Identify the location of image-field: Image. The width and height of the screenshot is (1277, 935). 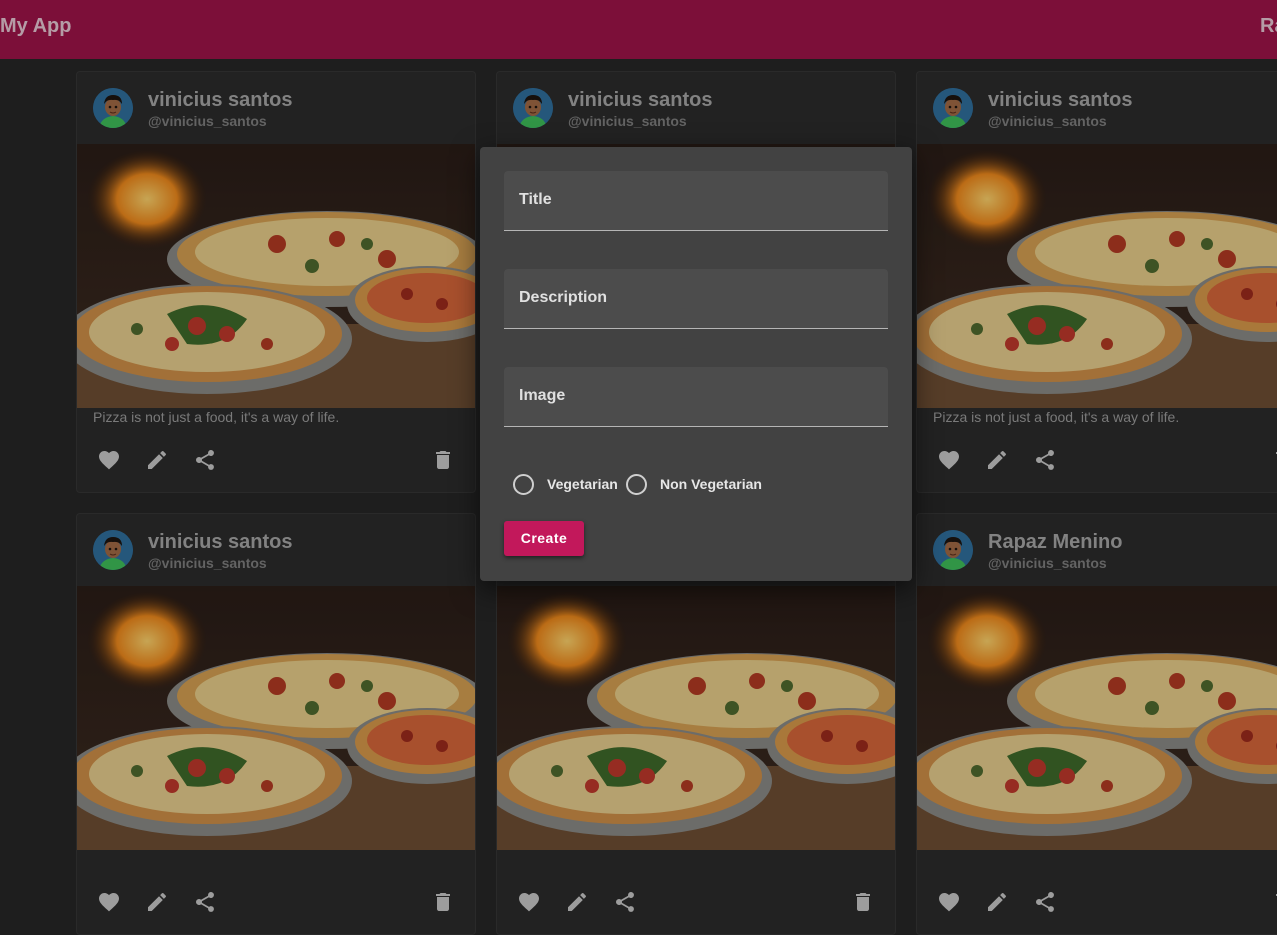
(696, 397).